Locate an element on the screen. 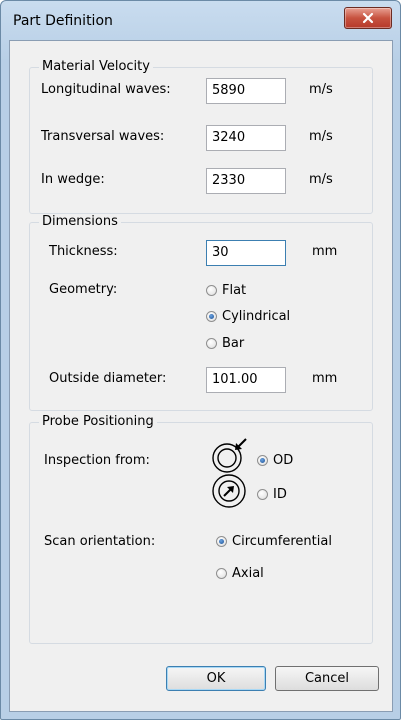 The width and height of the screenshot is (401, 720). scan-circumferential-radio: Circumferential is located at coordinates (274, 541).